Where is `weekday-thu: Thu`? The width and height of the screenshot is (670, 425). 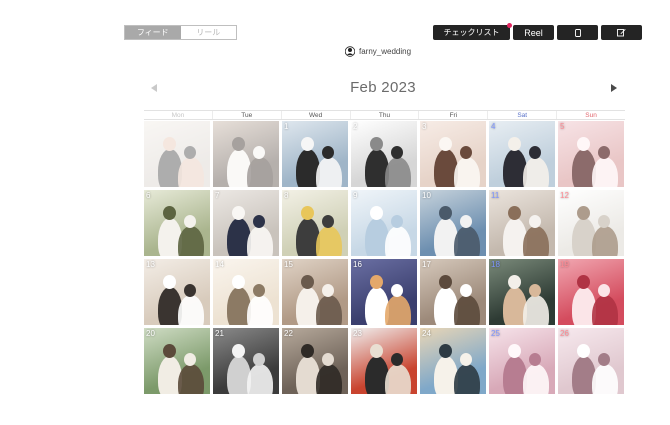 weekday-thu: Thu is located at coordinates (385, 115).